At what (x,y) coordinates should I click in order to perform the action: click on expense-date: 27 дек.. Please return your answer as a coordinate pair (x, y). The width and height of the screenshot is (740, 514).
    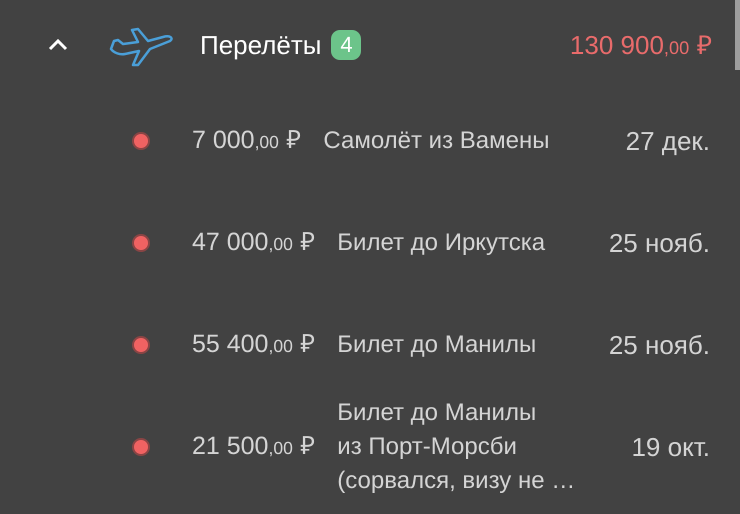
    Looking at the image, I should click on (668, 141).